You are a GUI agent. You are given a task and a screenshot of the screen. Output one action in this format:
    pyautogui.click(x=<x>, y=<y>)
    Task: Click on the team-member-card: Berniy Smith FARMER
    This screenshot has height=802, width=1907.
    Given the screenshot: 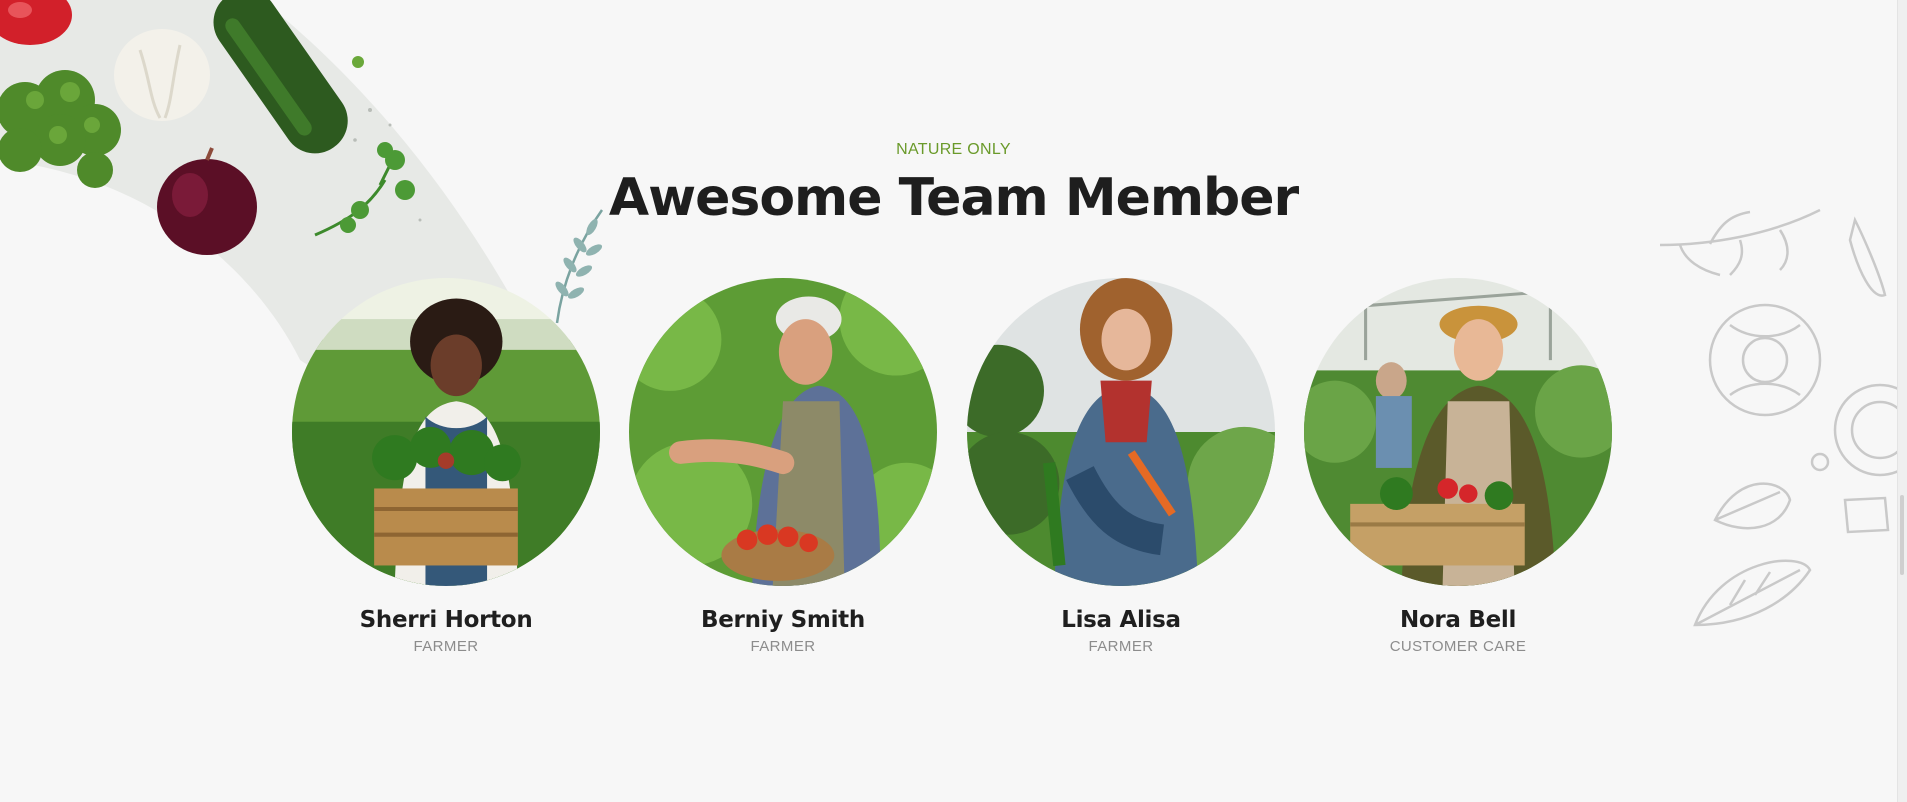 What is the action you would take?
    pyautogui.click(x=783, y=467)
    